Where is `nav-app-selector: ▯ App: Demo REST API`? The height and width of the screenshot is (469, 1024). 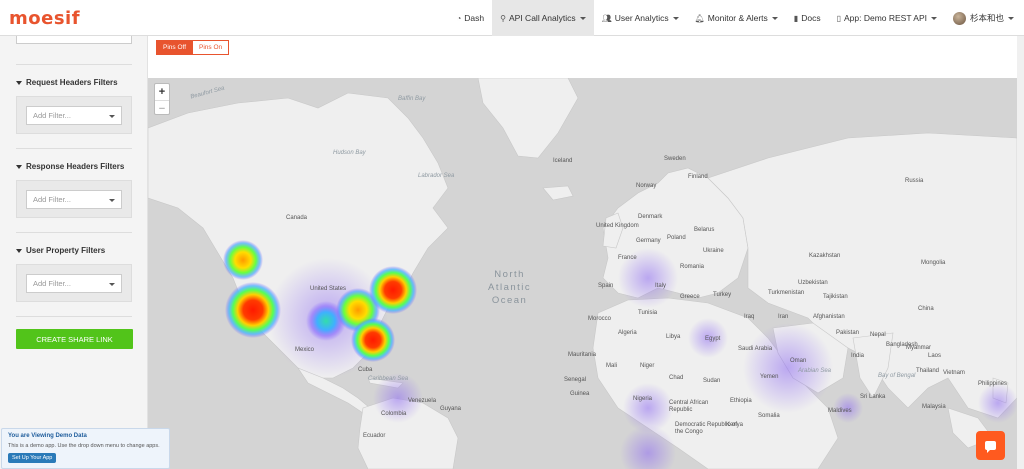
nav-app-selector: ▯ App: Demo REST API is located at coordinates (887, 18).